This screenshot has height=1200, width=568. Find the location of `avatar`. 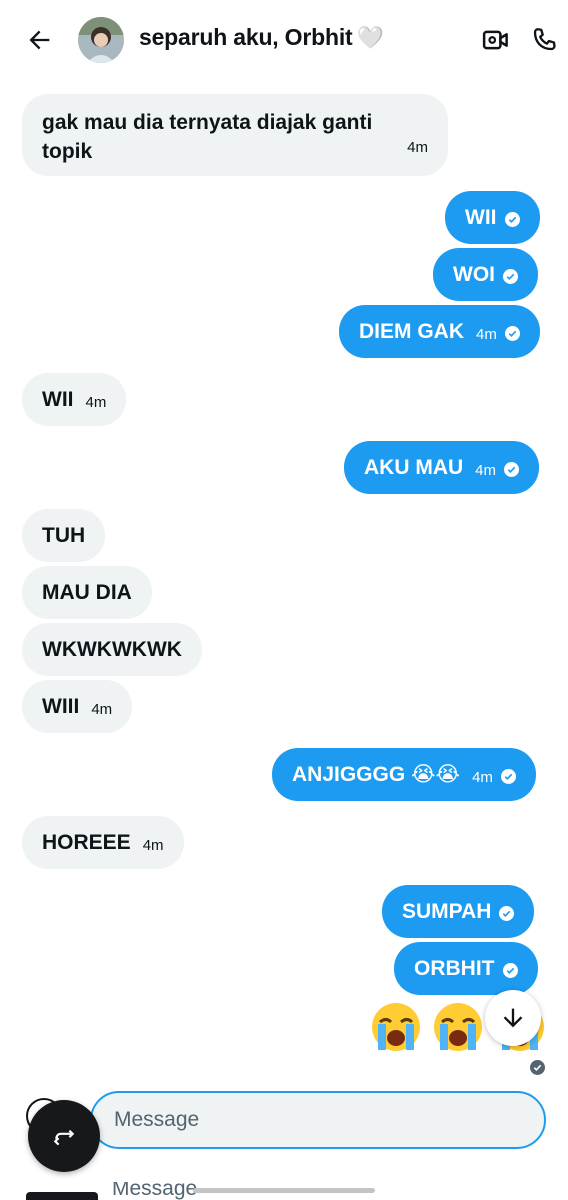

avatar is located at coordinates (101, 40).